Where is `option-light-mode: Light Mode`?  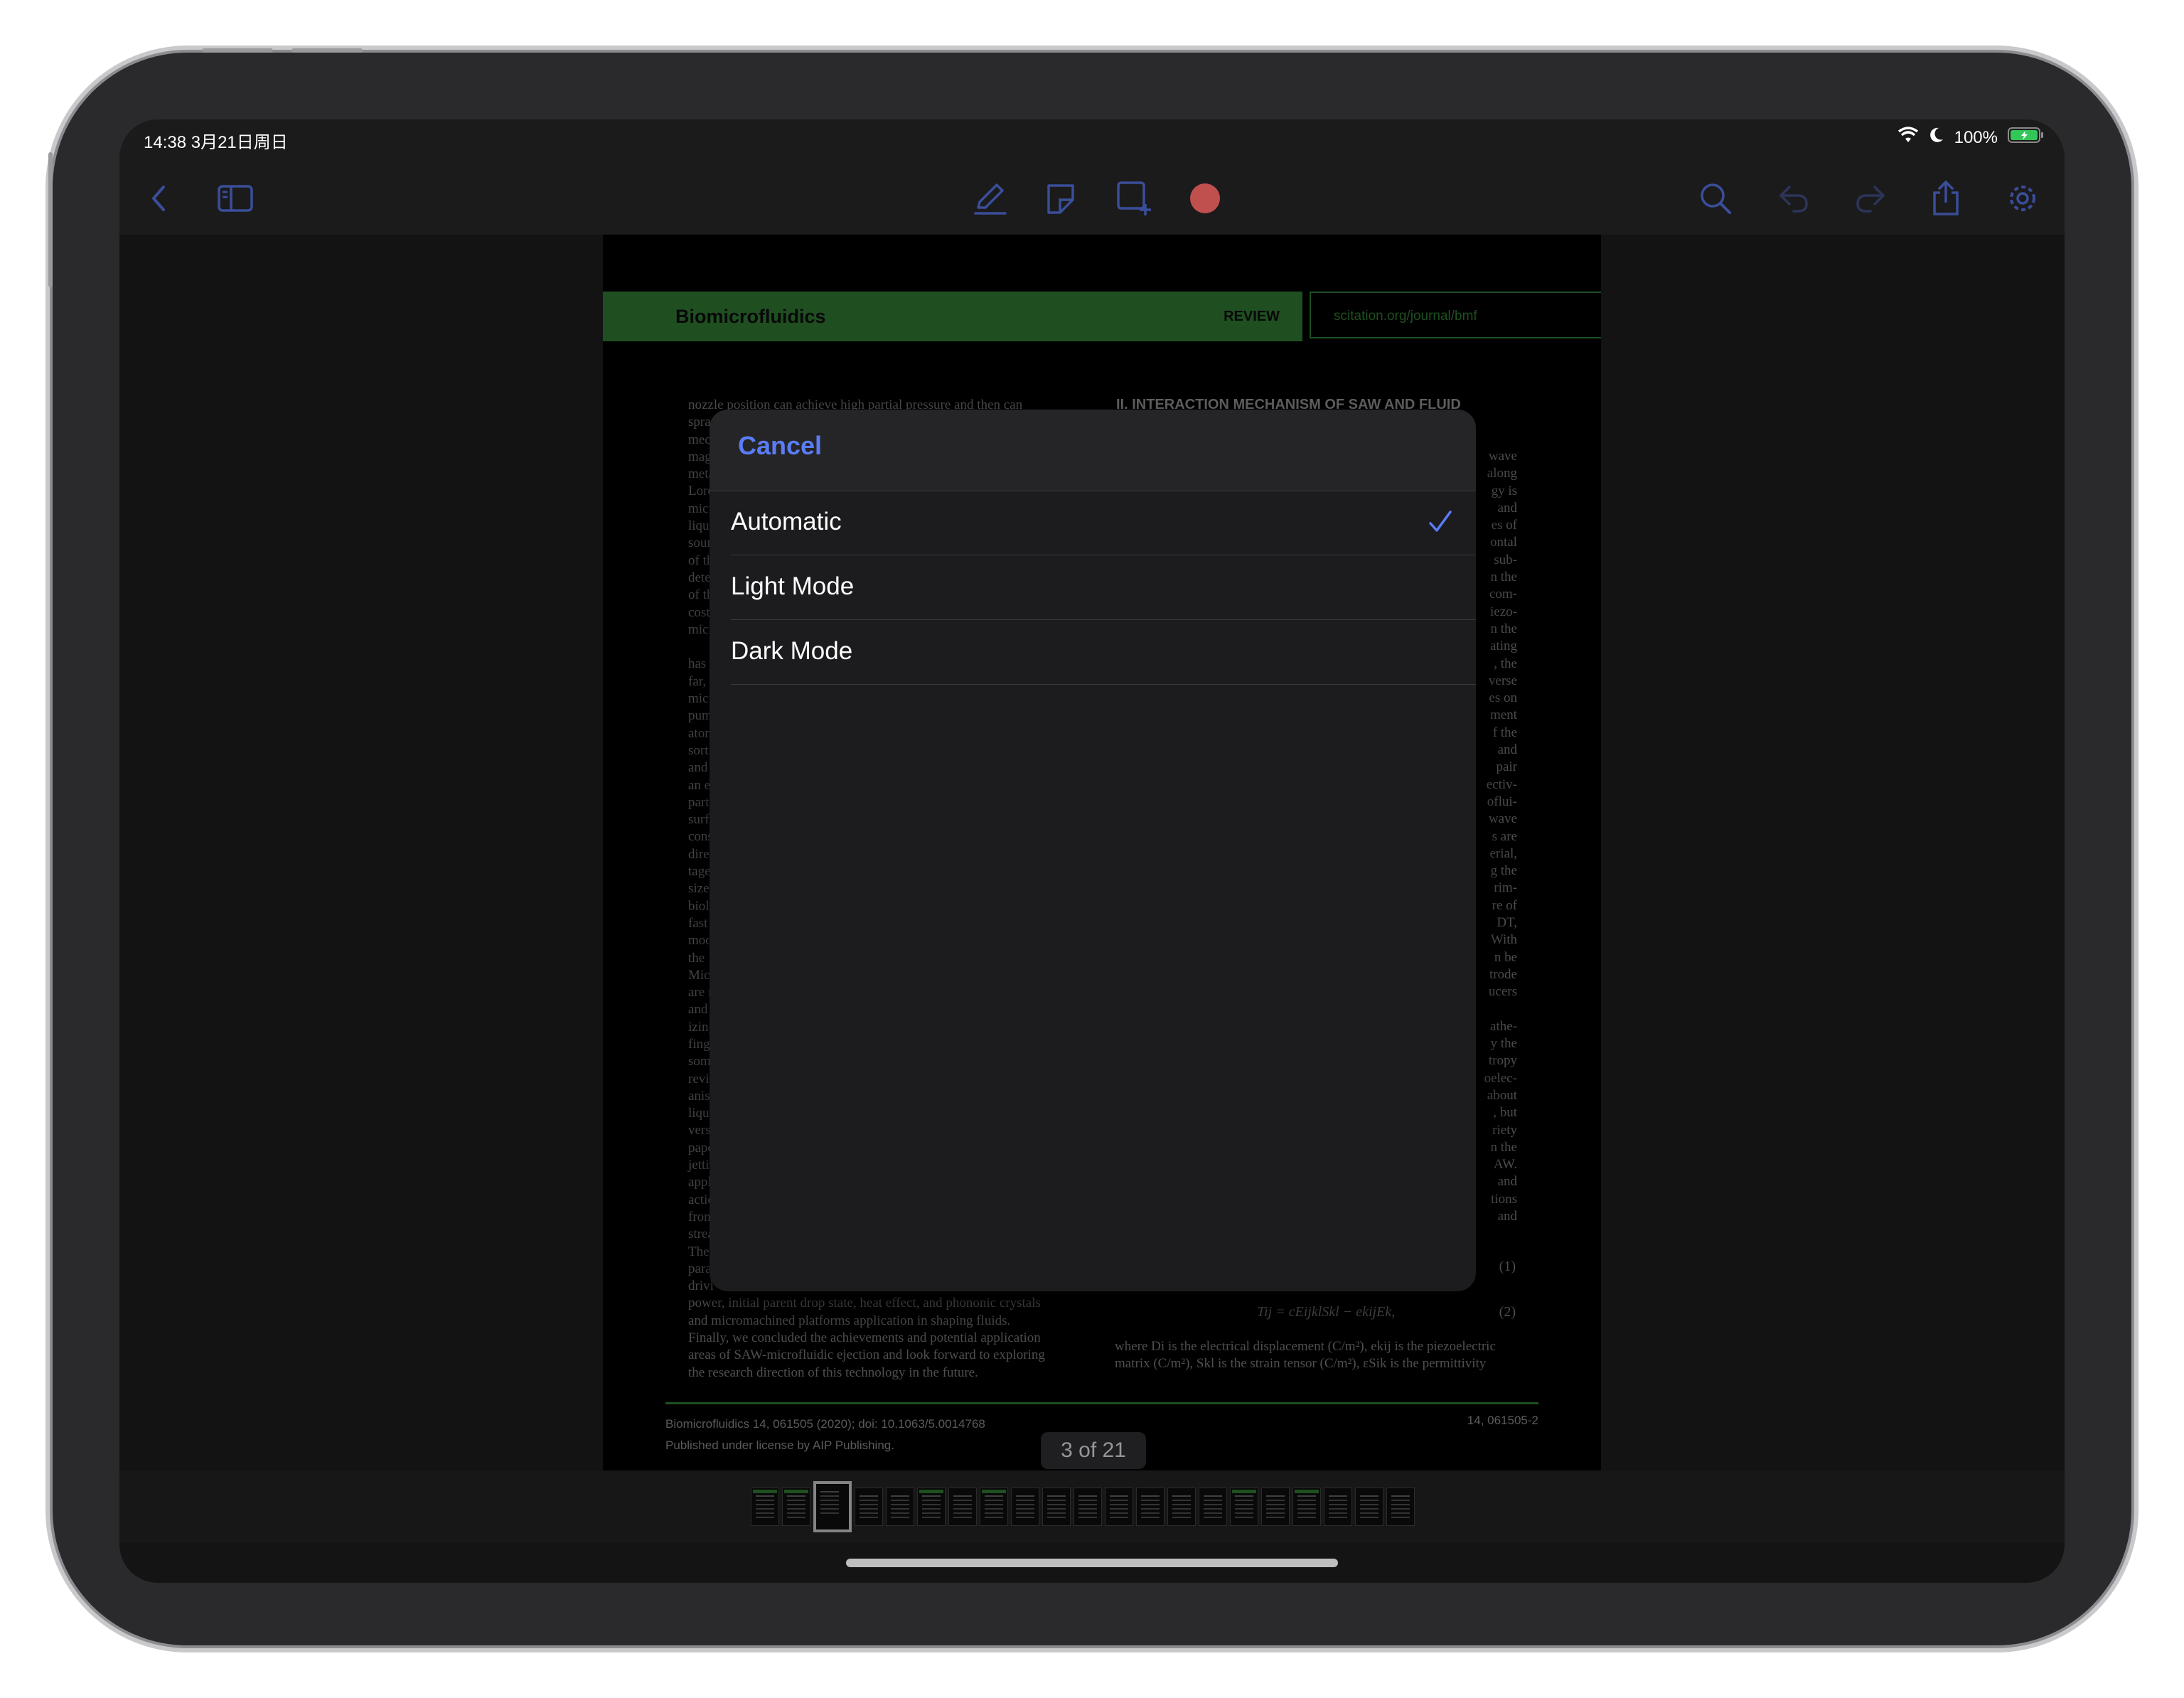 option-light-mode: Light Mode is located at coordinates (1104, 588).